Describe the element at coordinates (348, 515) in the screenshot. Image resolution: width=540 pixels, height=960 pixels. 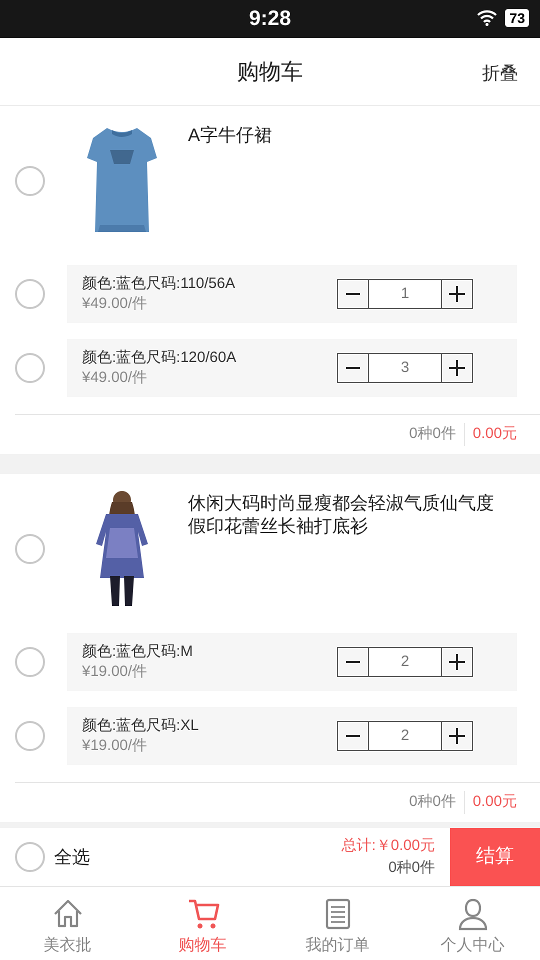
I see `product-name: 休闲大码时尚显瘦都会轻淑气质仙气度假印花蕾丝长袖打底衫` at that location.